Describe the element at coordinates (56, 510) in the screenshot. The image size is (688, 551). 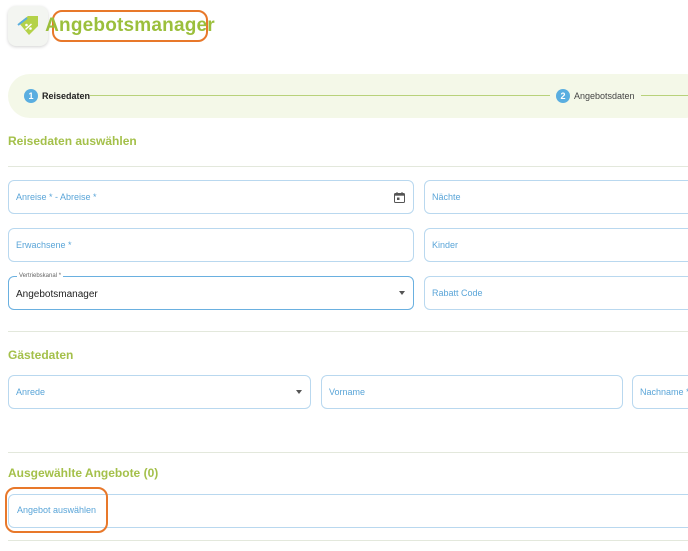
I see `select-offer-button: Angebot auswählen` at that location.